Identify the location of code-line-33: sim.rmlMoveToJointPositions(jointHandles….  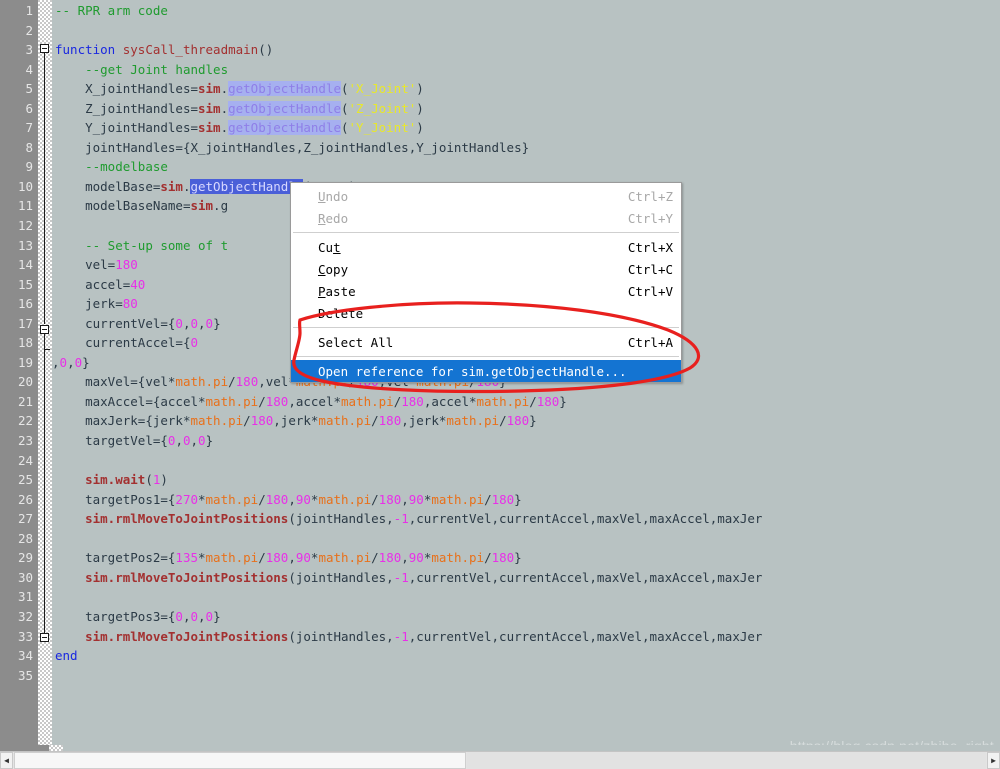
(424, 636).